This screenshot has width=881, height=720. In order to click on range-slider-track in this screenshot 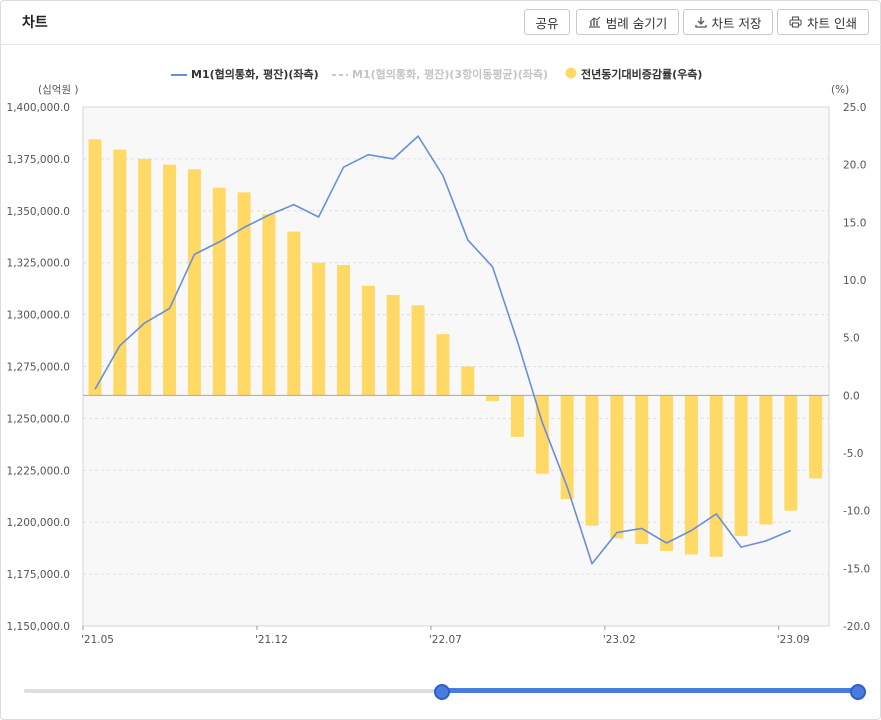, I will do `click(232, 691)`.